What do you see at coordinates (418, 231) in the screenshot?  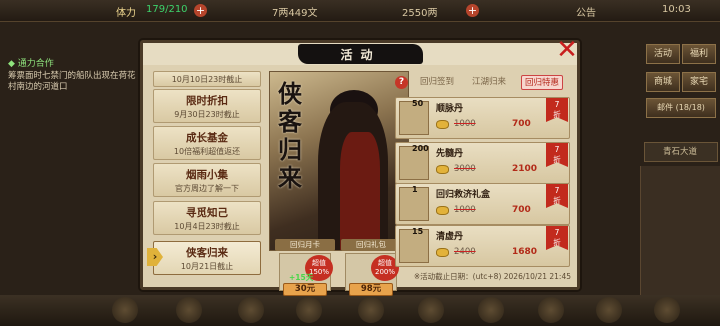 I see `item-qty: 15` at bounding box center [418, 231].